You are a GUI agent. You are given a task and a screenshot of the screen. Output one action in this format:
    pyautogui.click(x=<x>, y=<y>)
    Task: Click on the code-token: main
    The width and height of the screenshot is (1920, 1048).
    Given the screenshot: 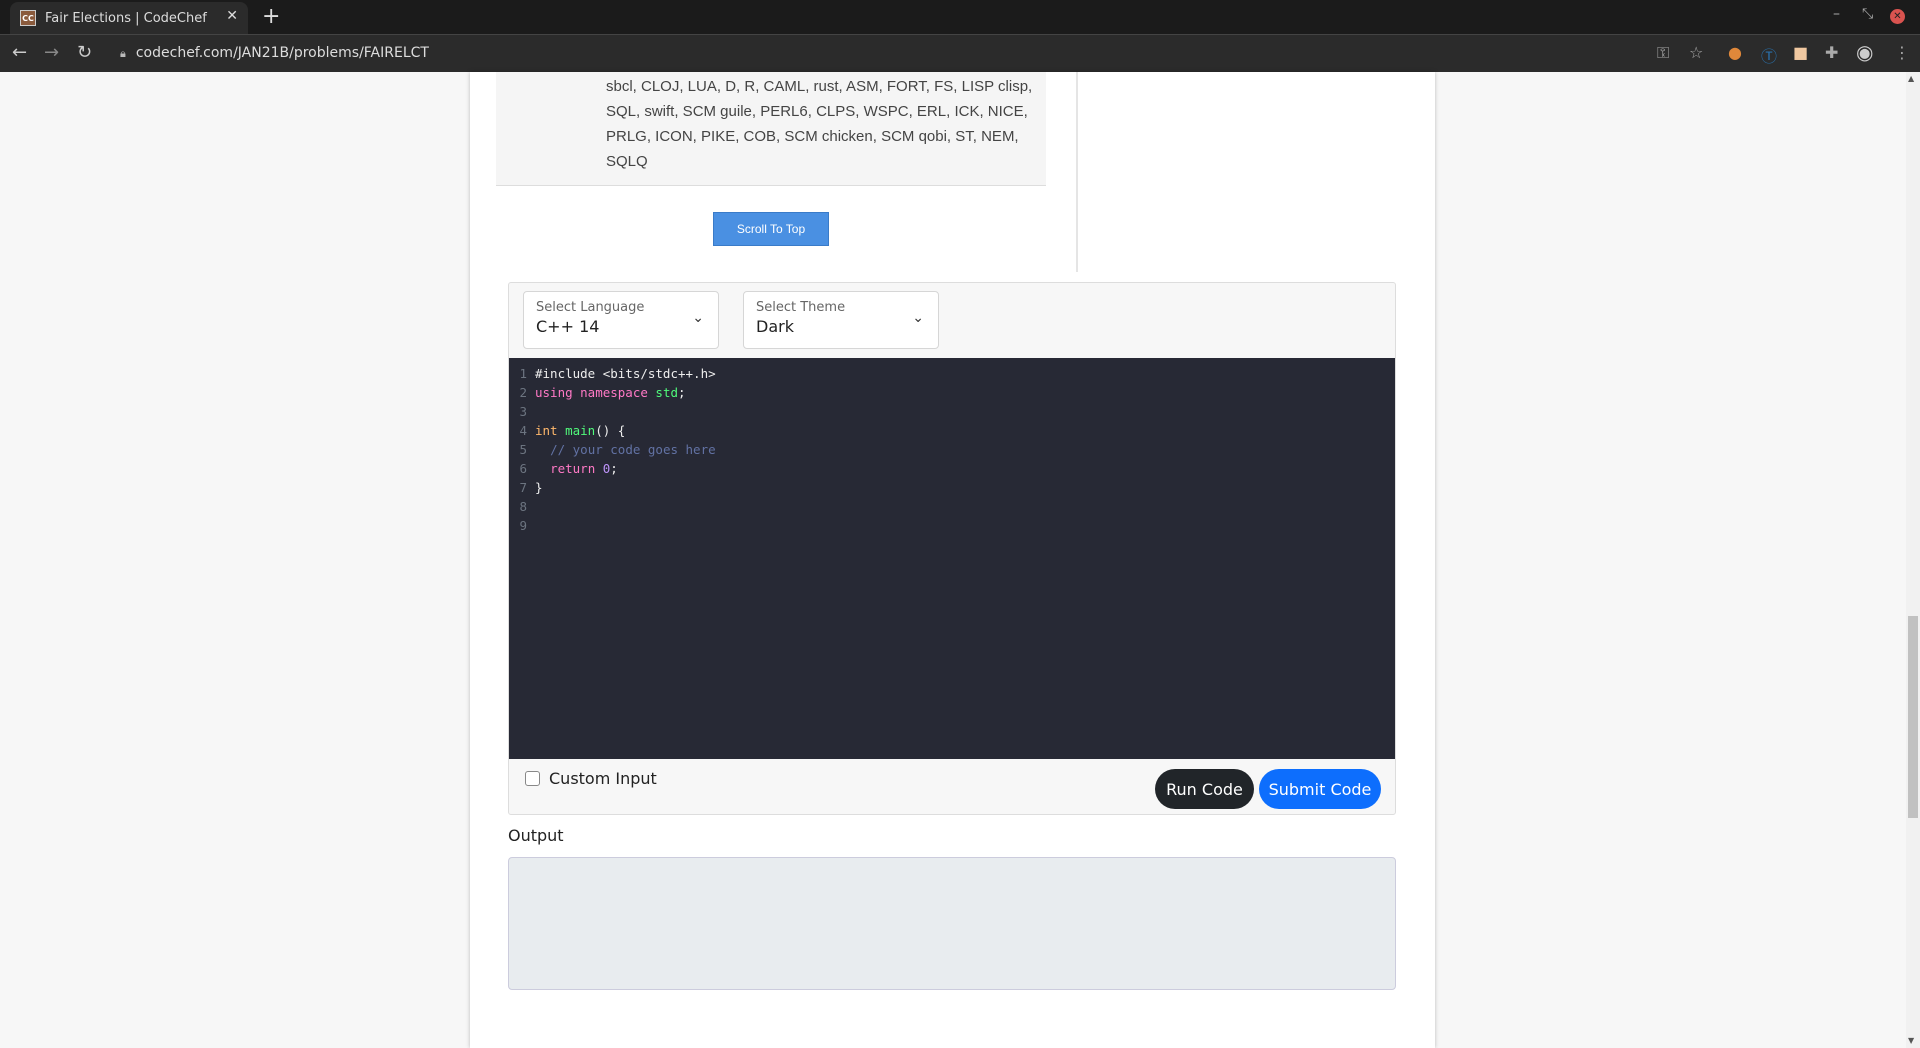 What is the action you would take?
    pyautogui.click(x=580, y=430)
    